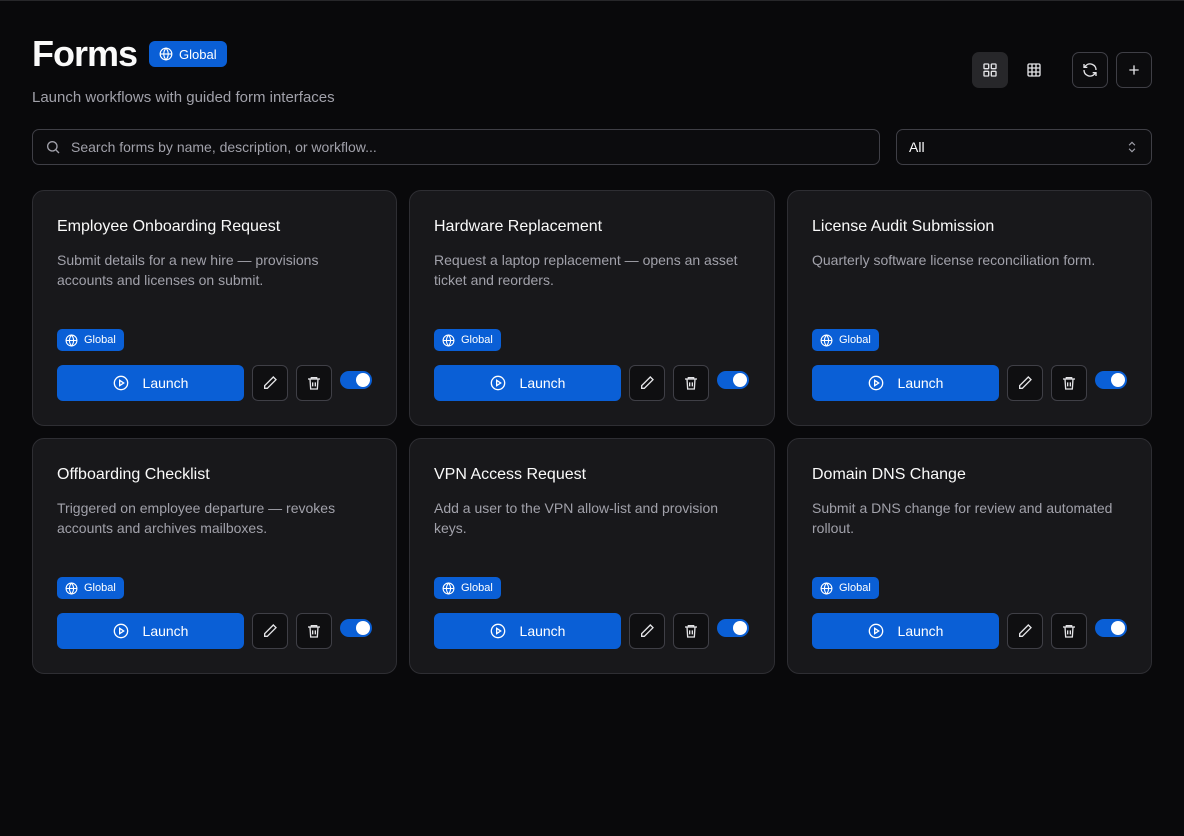 This screenshot has width=1184, height=836. I want to click on add-form-button, so click(1134, 70).